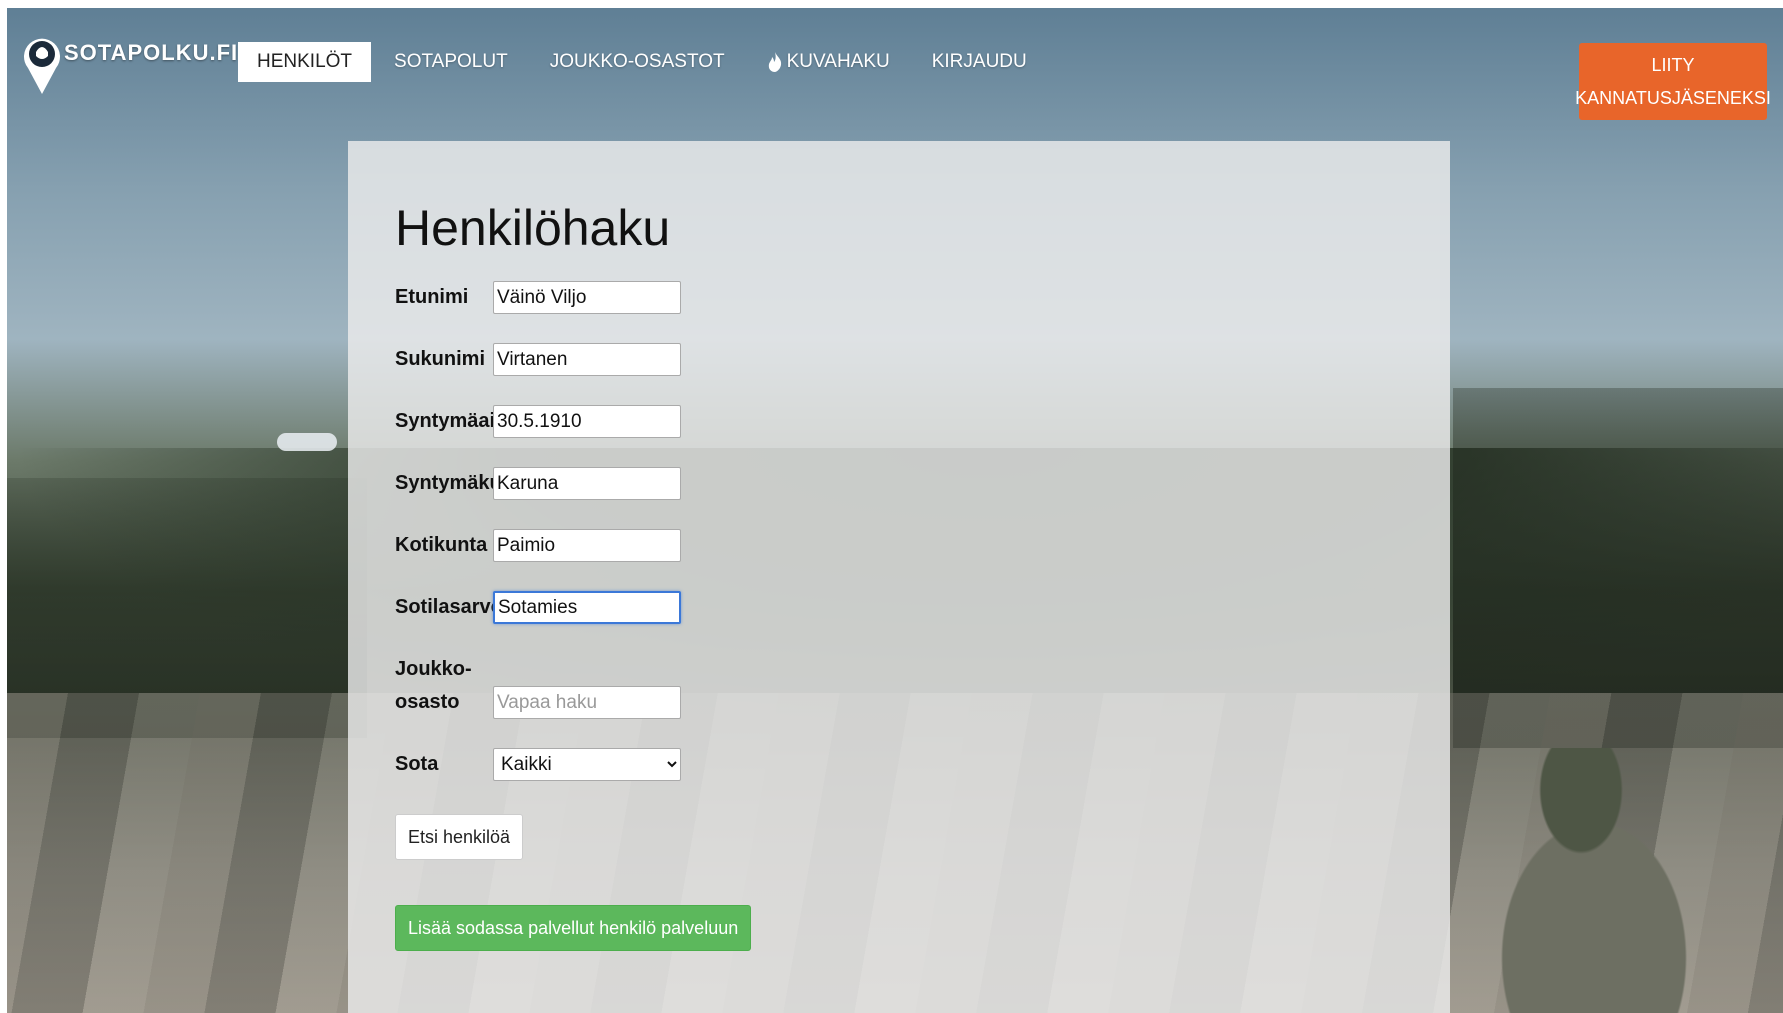 This screenshot has width=1783, height=1013. I want to click on background-cloud, so click(307, 442).